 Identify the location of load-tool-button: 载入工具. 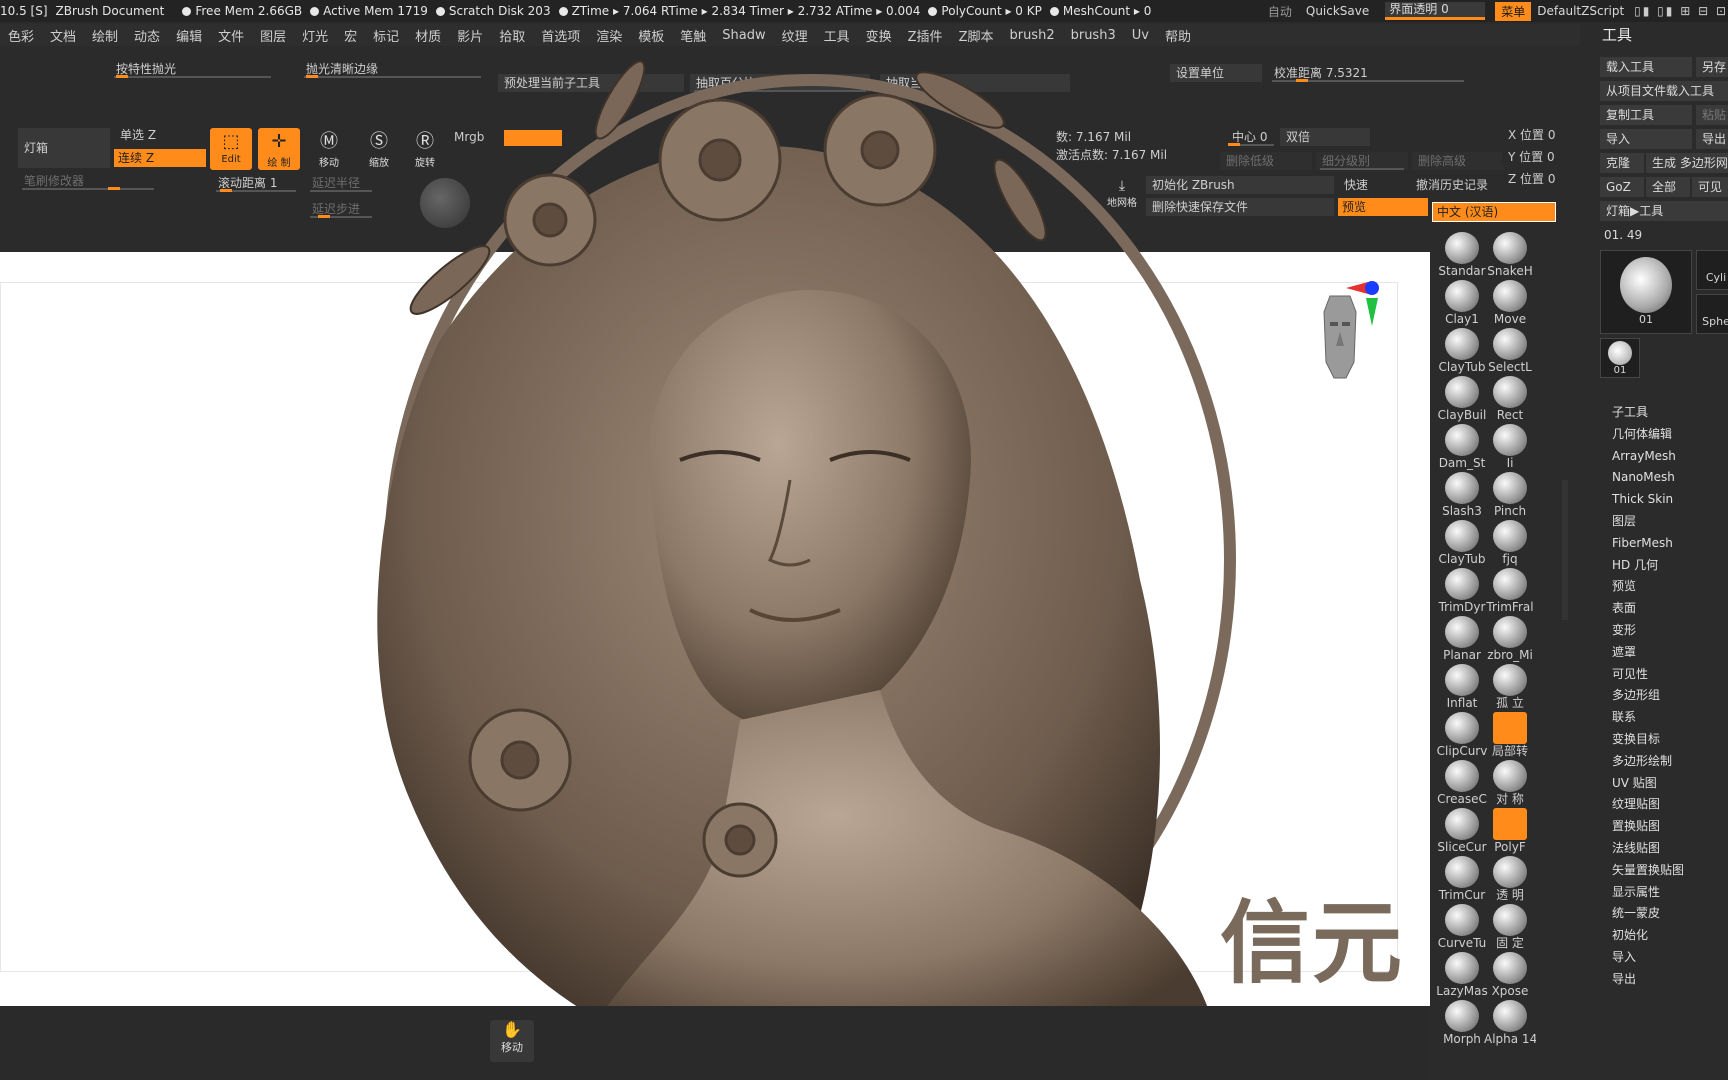
(1646, 67).